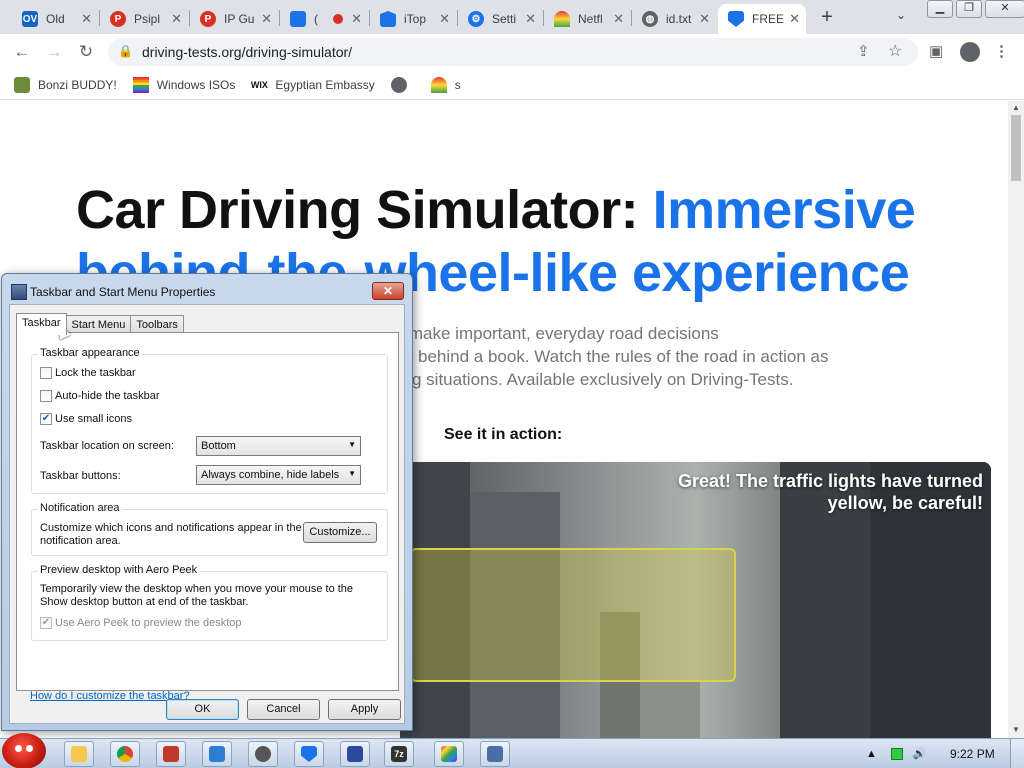 Image resolution: width=1024 pixels, height=768 pixels. I want to click on browser-tab: OV Old ✕, so click(55, 19).